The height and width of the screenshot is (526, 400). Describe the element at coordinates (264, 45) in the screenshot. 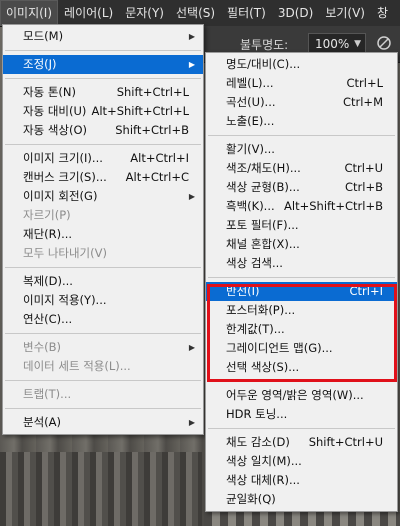

I see `opacity-label: 불투명도:` at that location.